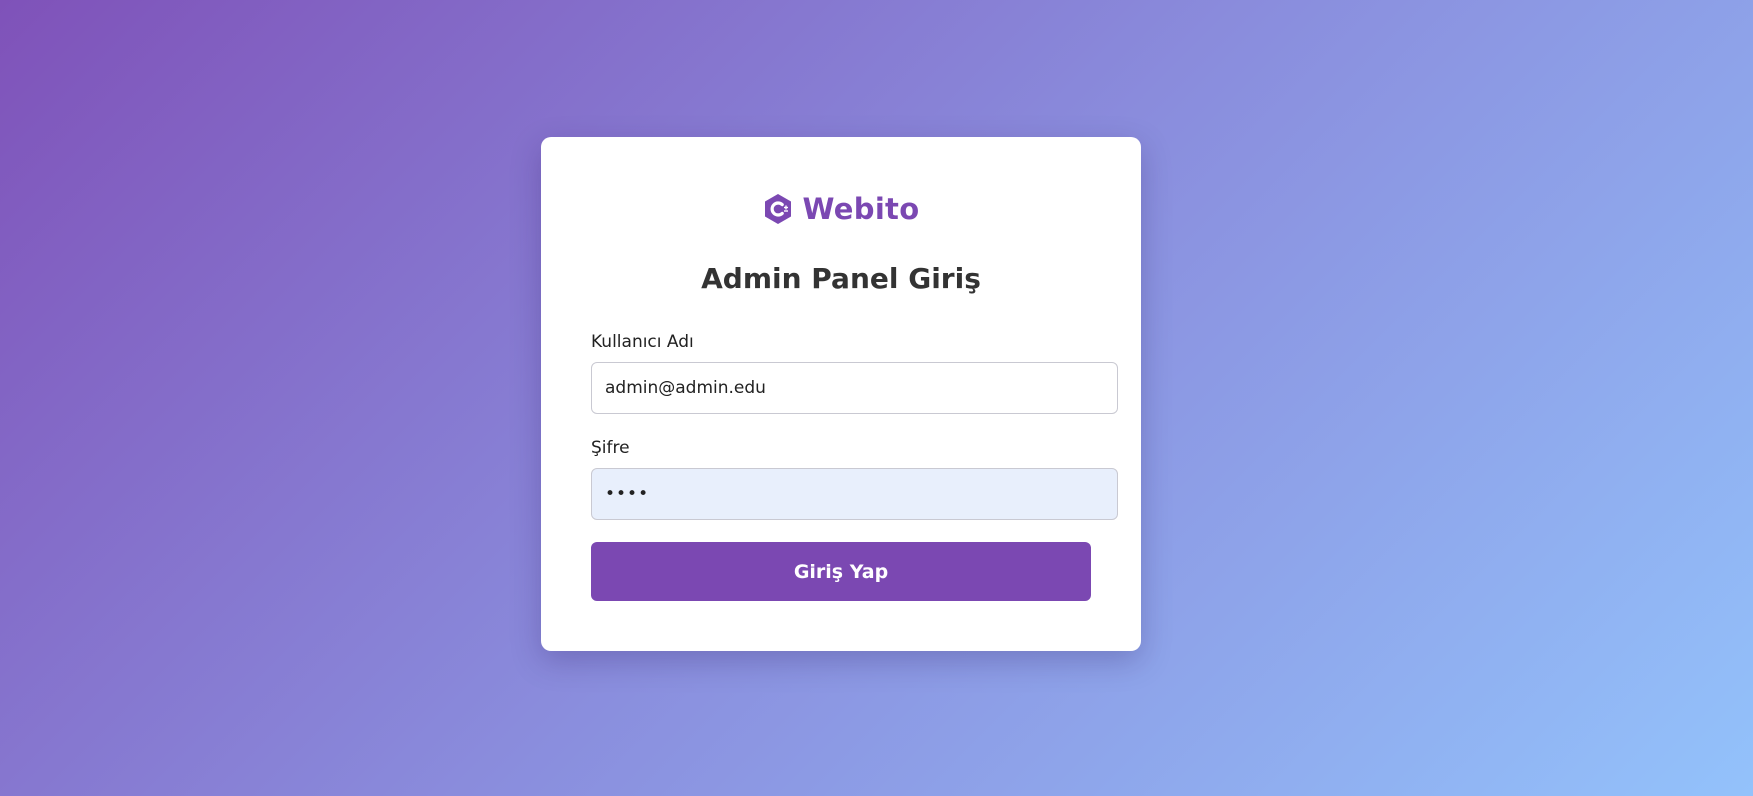  Describe the element at coordinates (642, 342) in the screenshot. I see `username-label: Kullanıcı Adı` at that location.